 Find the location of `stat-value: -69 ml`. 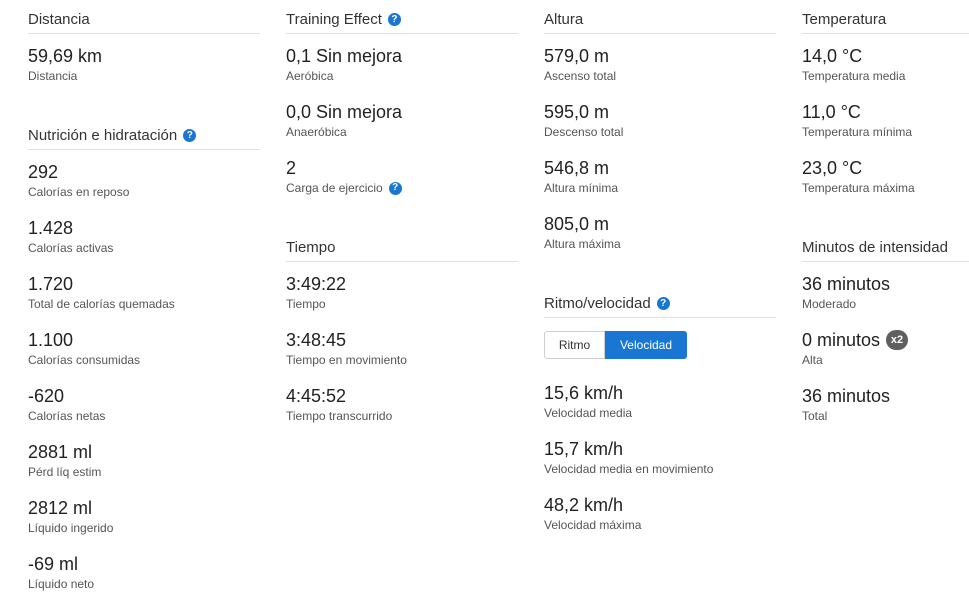

stat-value: -69 ml is located at coordinates (53, 564).